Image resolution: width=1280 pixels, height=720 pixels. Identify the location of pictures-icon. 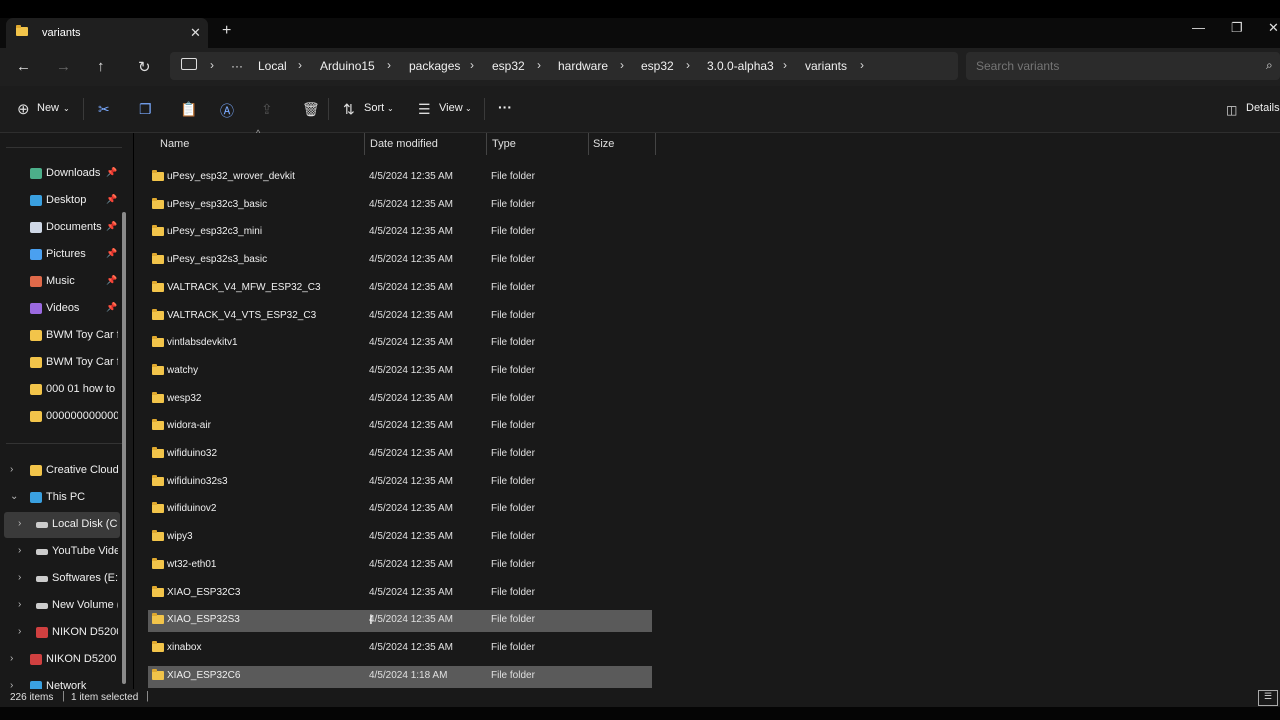
(36, 254).